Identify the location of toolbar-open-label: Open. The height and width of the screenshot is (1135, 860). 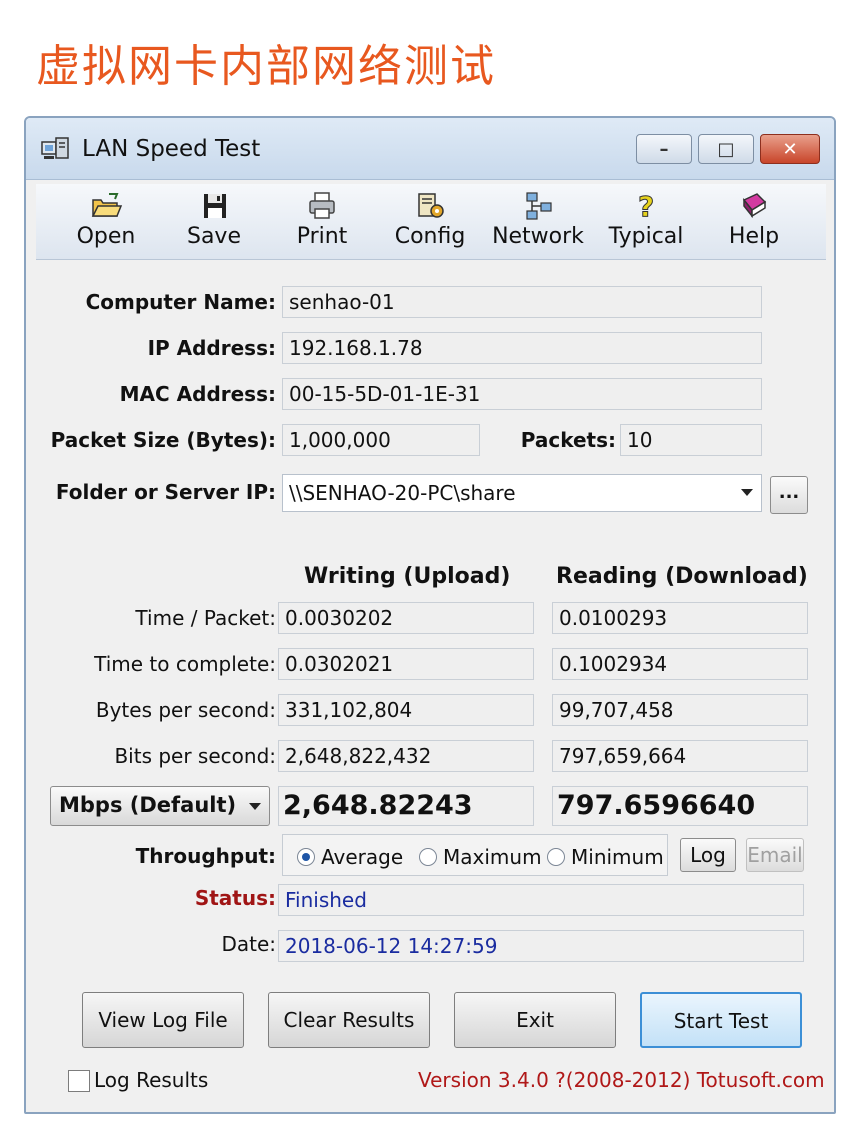
(106, 236).